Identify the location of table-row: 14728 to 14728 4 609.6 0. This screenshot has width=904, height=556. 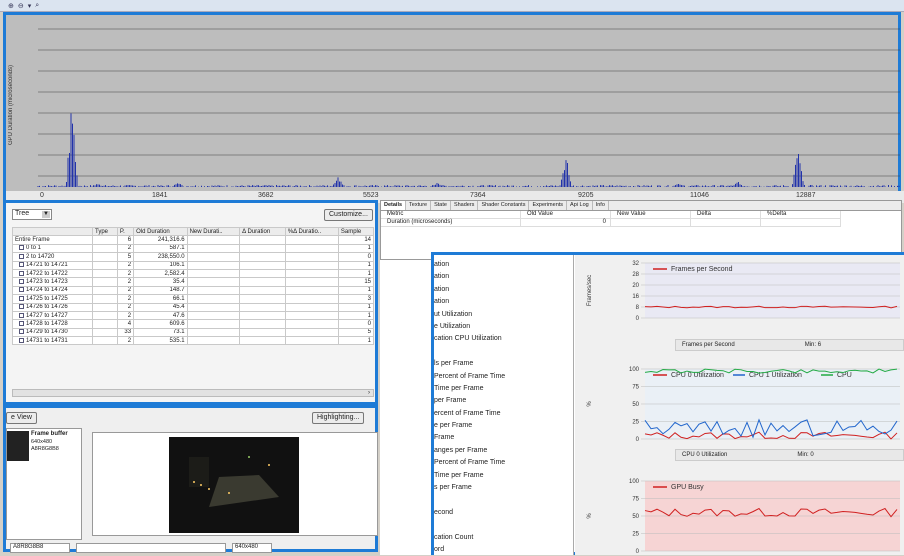
(193, 324).